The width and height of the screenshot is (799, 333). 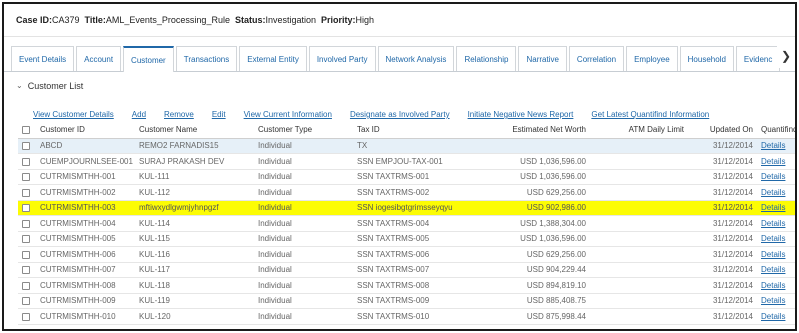 What do you see at coordinates (652, 58) in the screenshot?
I see `tab-employee: Employee` at bounding box center [652, 58].